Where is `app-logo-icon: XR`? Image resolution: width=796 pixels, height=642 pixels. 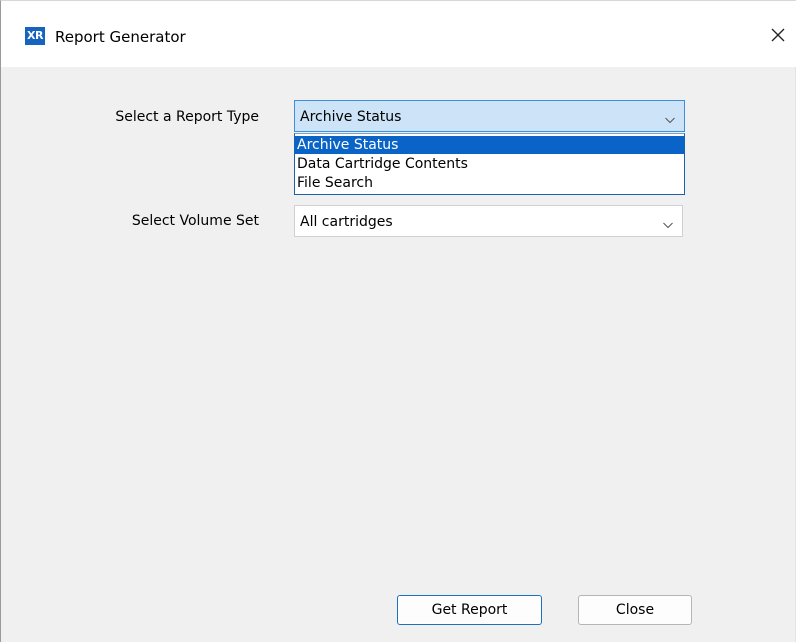 app-logo-icon: XR is located at coordinates (35, 36).